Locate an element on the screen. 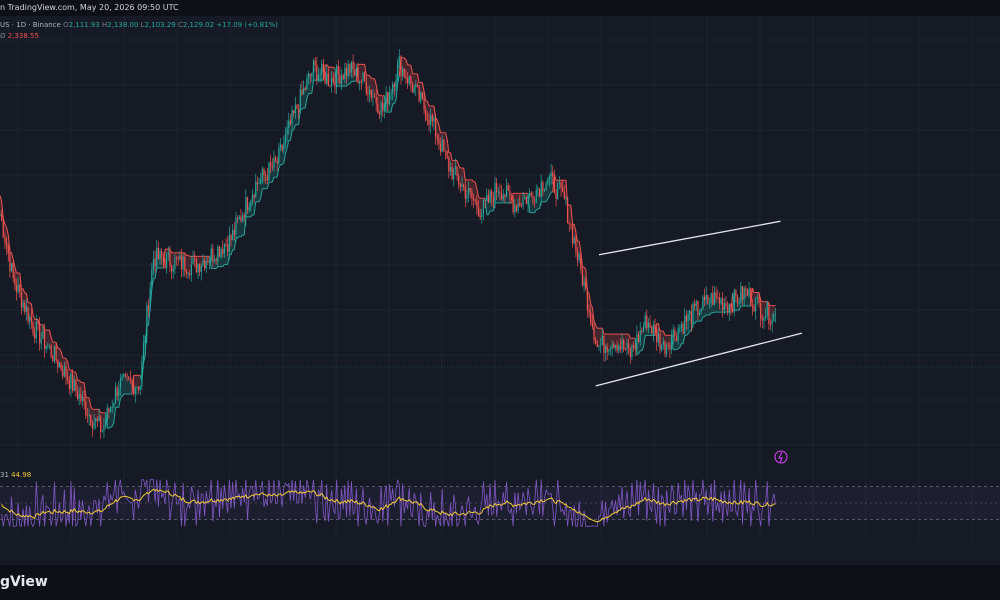 Image resolution: width=1000 pixels, height=600 pixels. lightning-icon is located at coordinates (781, 457).